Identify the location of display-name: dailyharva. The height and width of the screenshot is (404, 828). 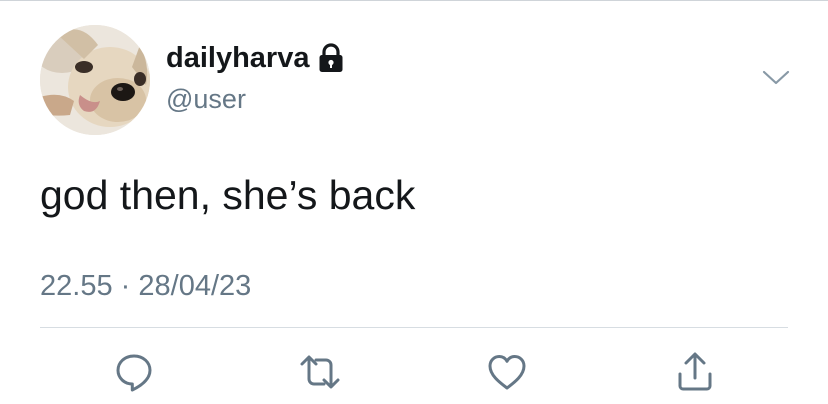
(255, 58).